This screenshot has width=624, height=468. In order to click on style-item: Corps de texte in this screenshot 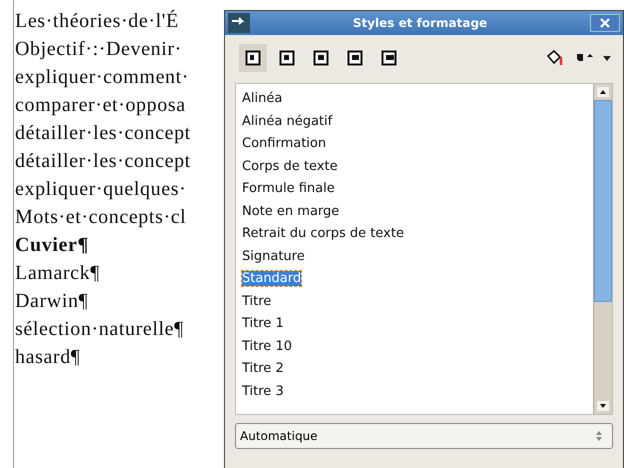, I will do `click(414, 167)`.